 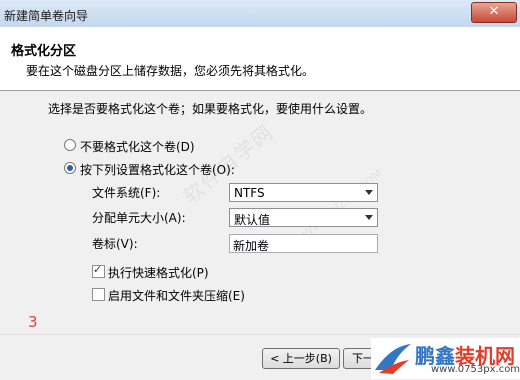 I want to click on quick-format-checkbox, so click(x=98, y=270).